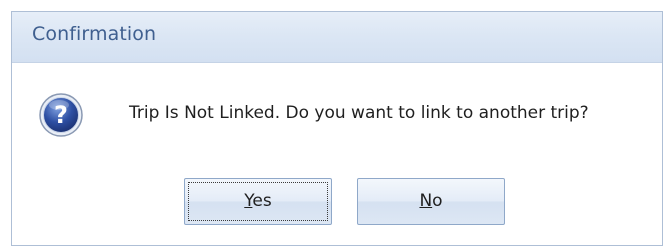  I want to click on no-button: No, so click(431, 201).